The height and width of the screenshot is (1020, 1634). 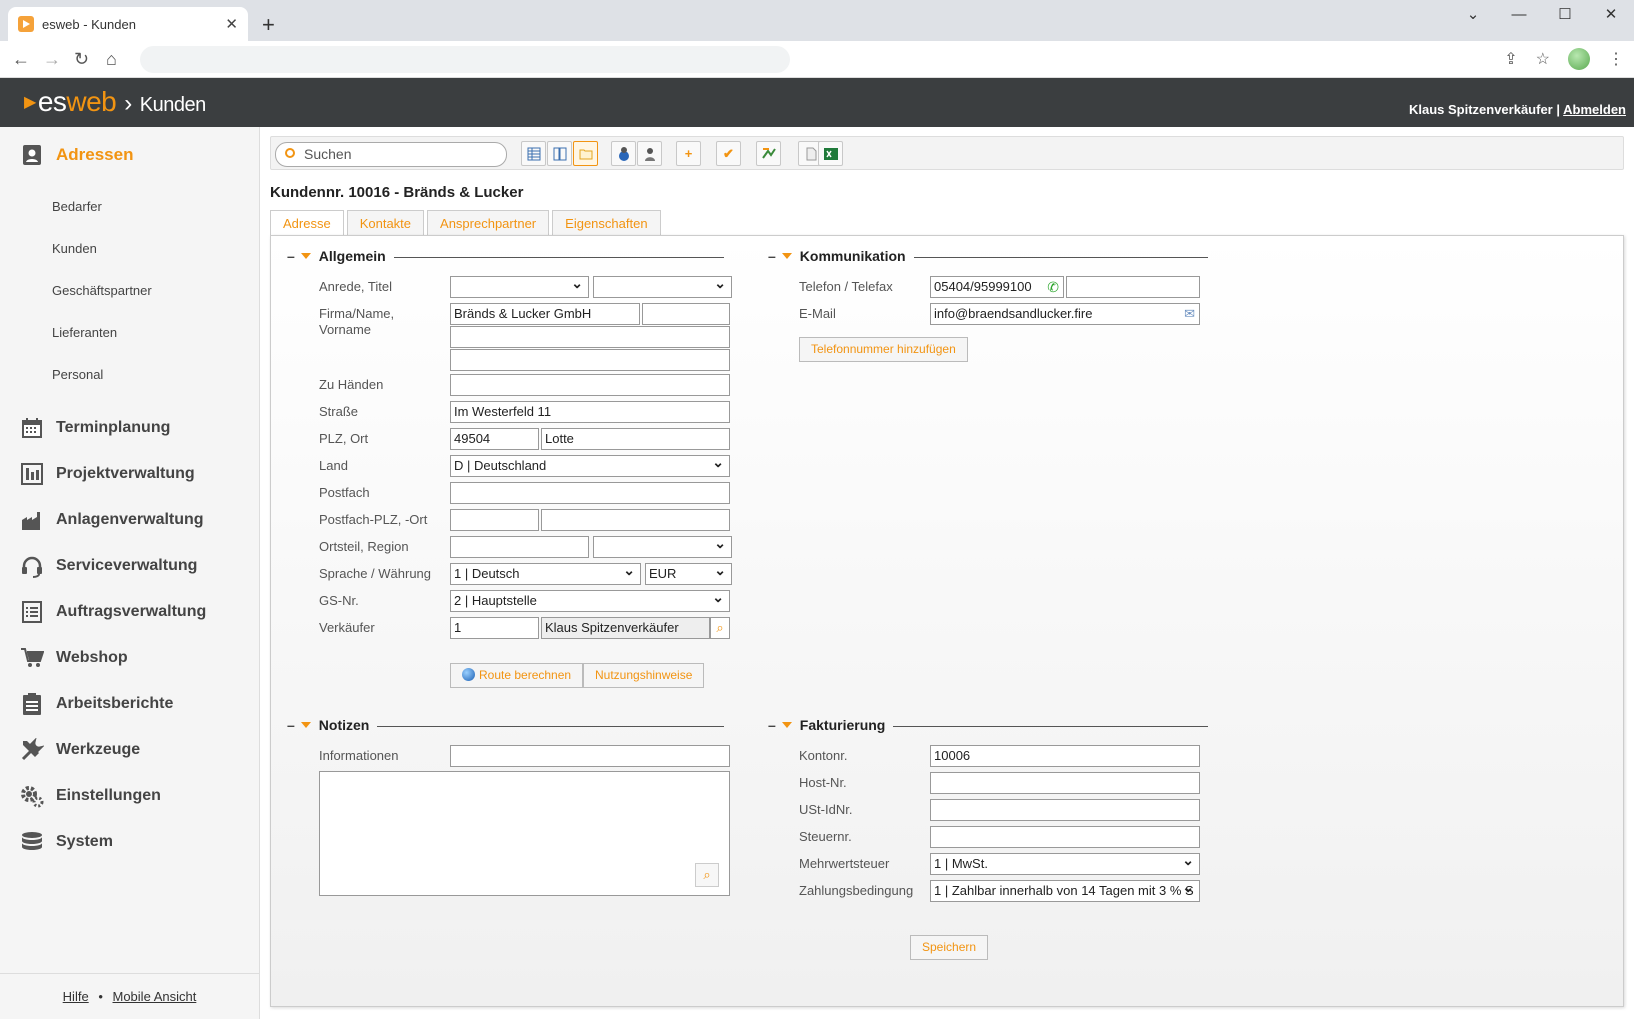 I want to click on section-fakturierung: – Fakturierung, so click(x=988, y=725).